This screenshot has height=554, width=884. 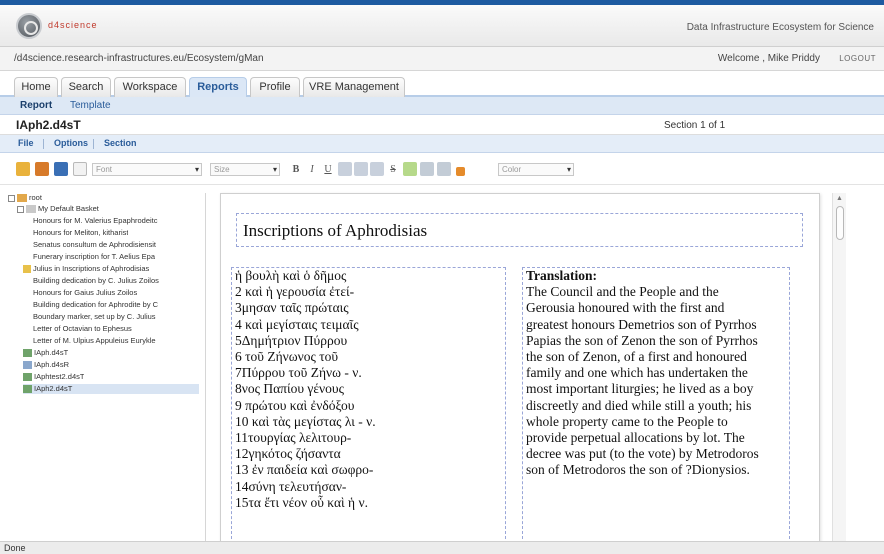 What do you see at coordinates (71, 143) in the screenshot?
I see `menu-options: Options` at bounding box center [71, 143].